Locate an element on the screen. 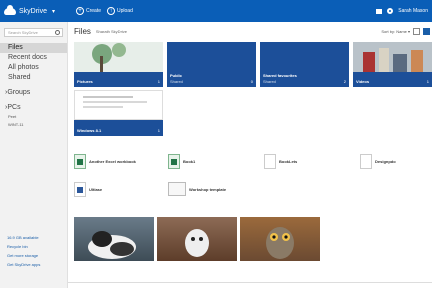 The image size is (432, 288). file-item: Workshop template is located at coordinates (197, 189).